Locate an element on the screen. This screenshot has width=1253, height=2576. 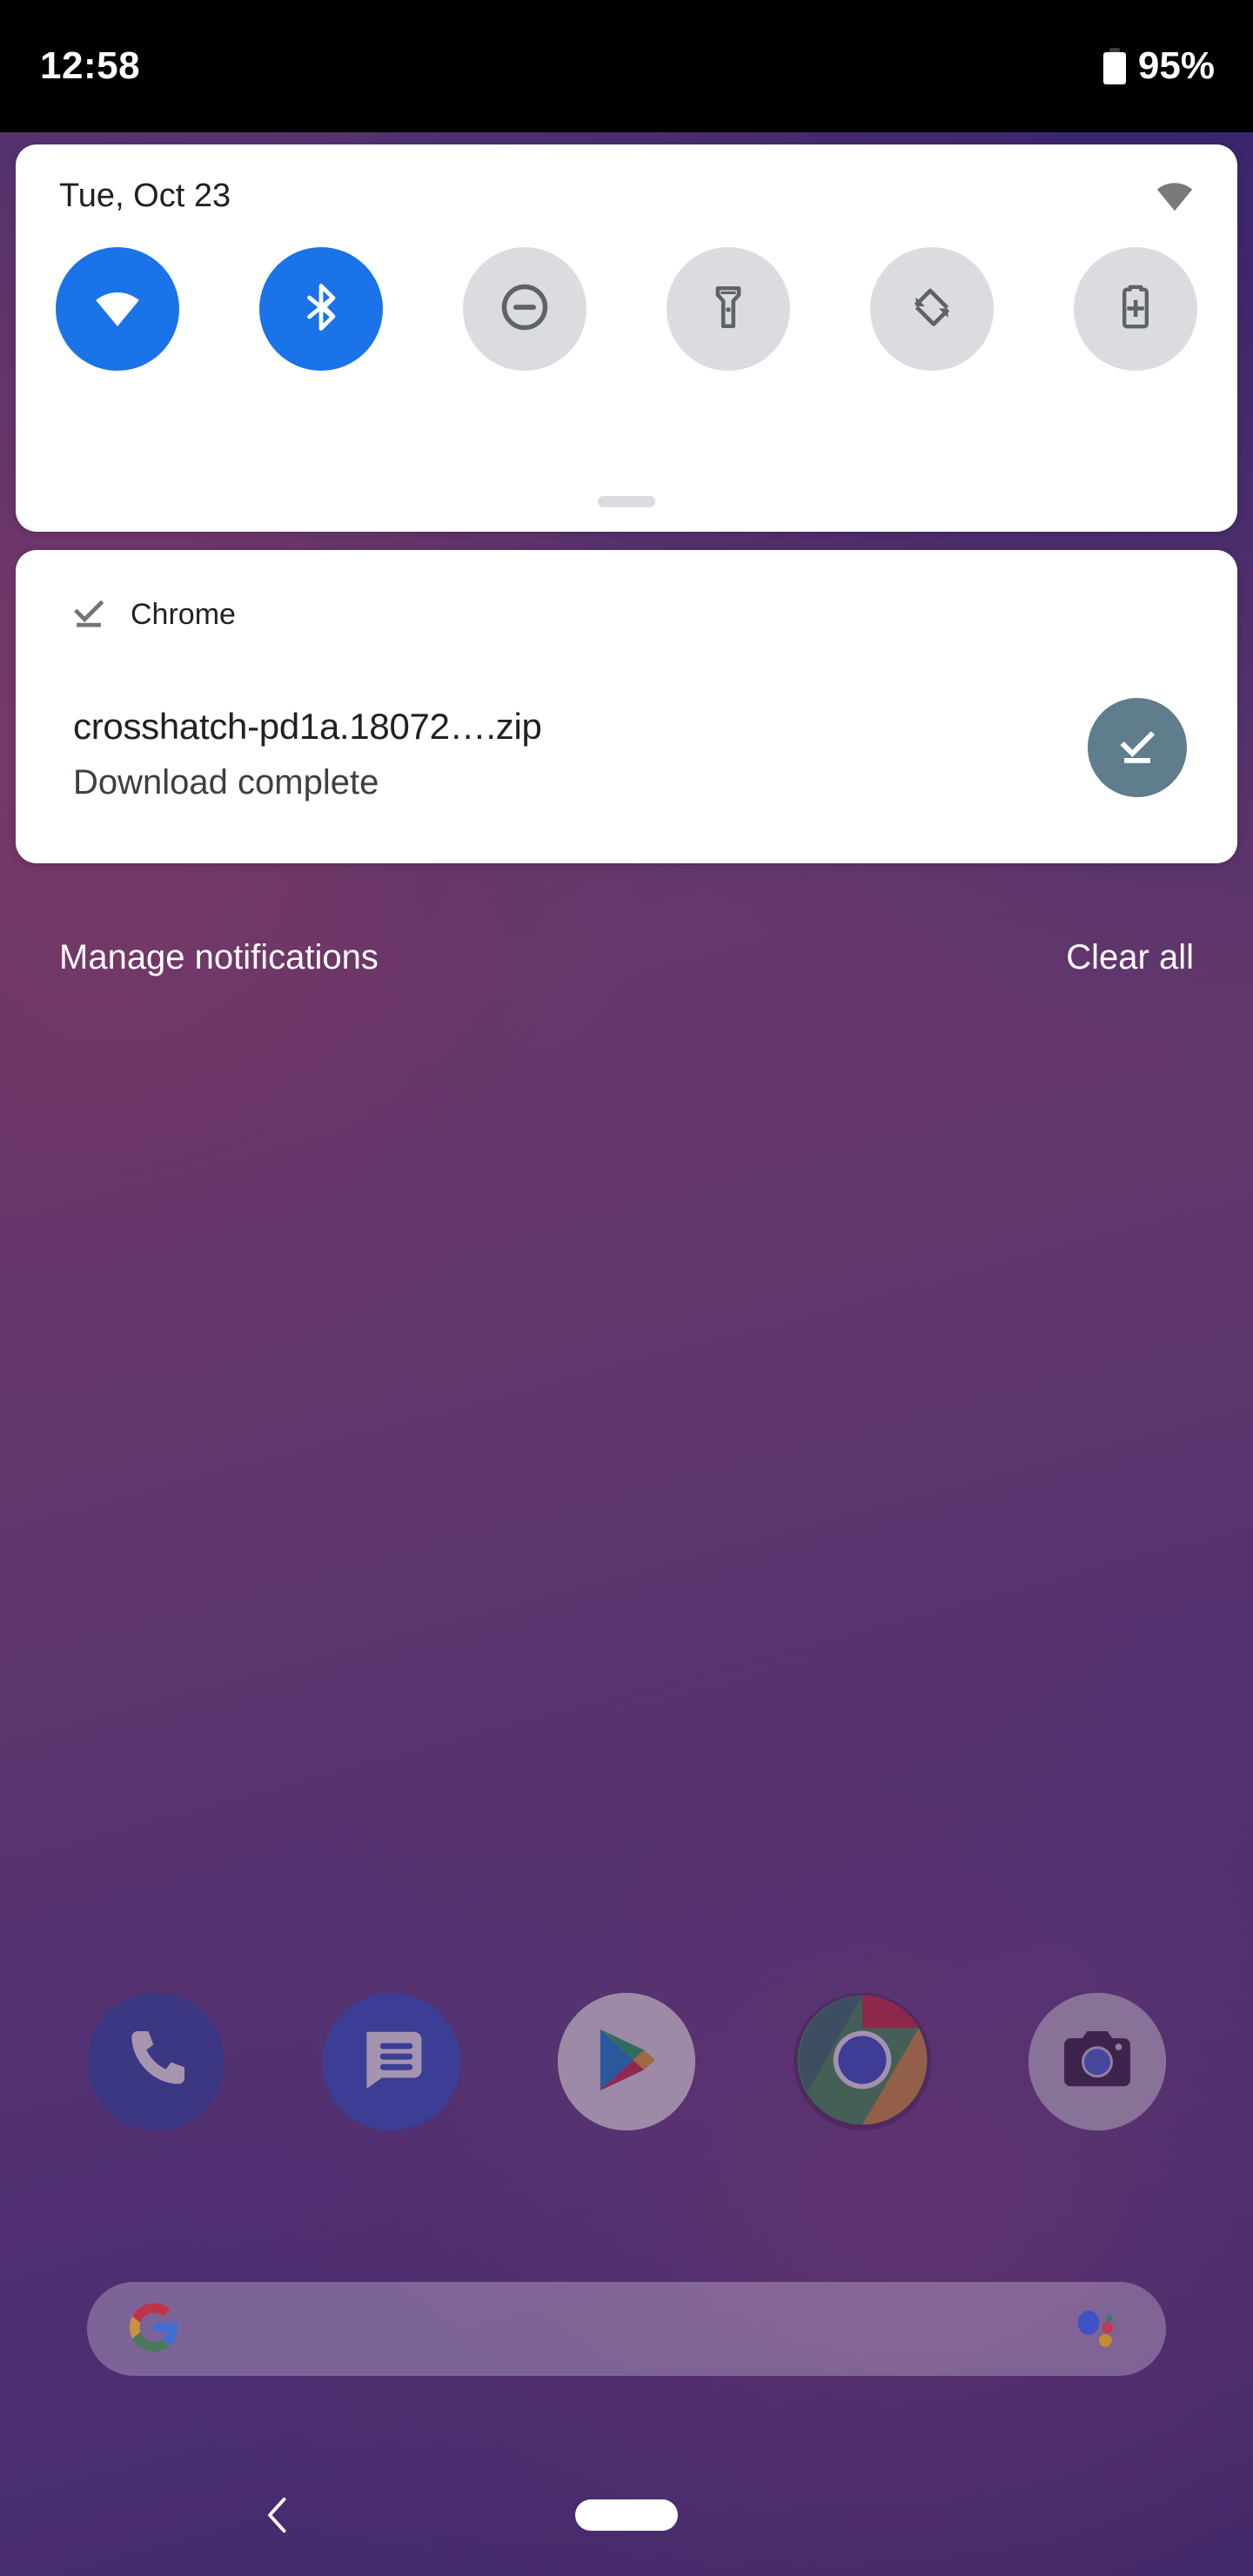
battery-saver-icon is located at coordinates (1135, 309).